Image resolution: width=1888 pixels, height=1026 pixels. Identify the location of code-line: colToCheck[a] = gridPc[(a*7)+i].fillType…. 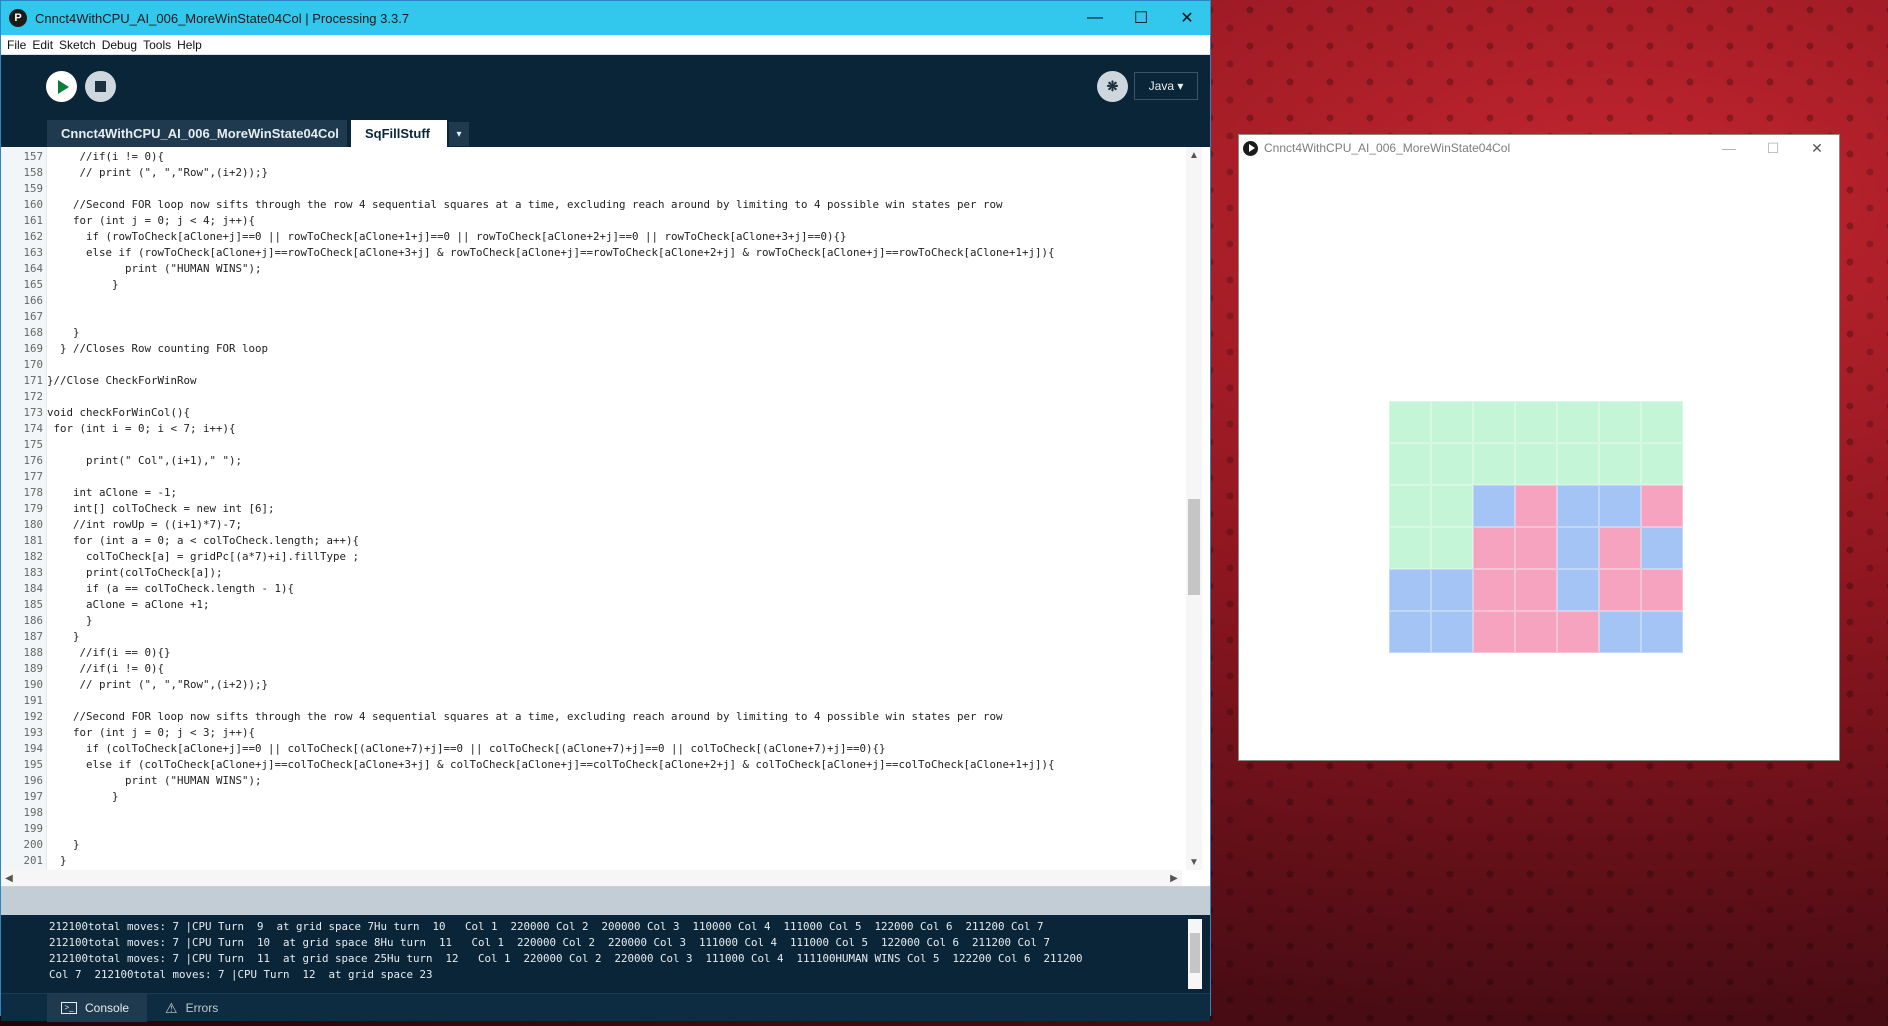
(614, 557).